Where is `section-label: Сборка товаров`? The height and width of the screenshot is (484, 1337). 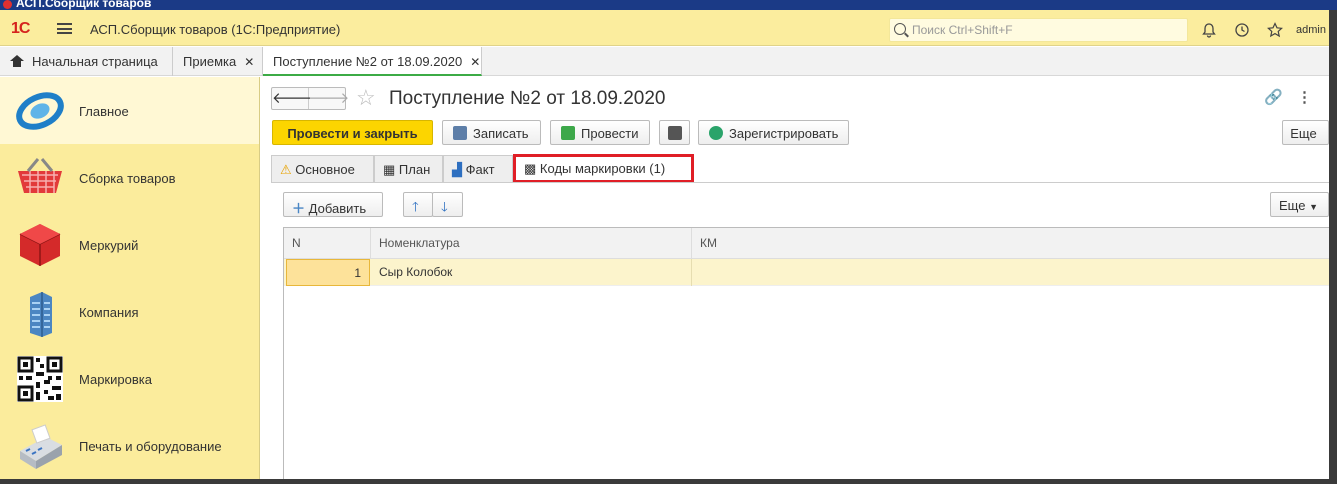 section-label: Сборка товаров is located at coordinates (127, 178).